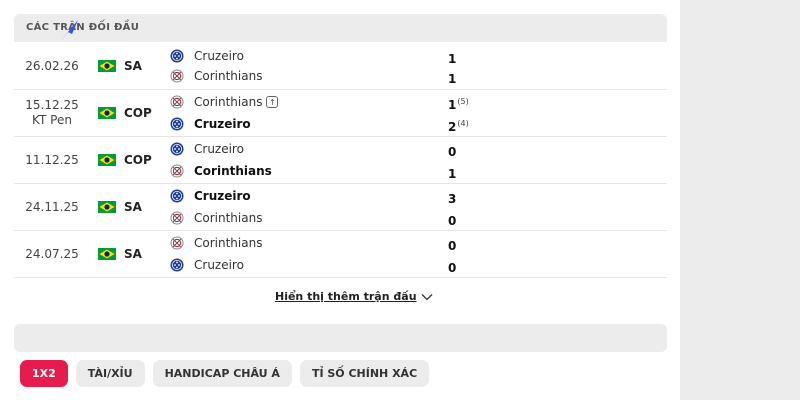 Image resolution: width=800 pixels, height=400 pixels. What do you see at coordinates (69, 31) in the screenshot?
I see `arrow-pointer-icon` at bounding box center [69, 31].